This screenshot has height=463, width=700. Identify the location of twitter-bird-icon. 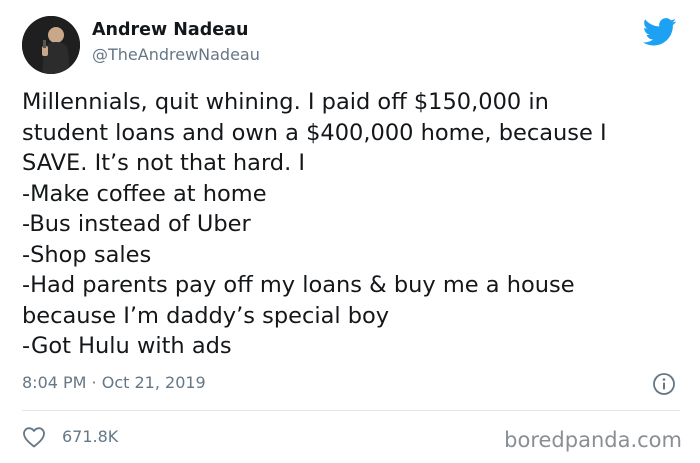
(660, 32).